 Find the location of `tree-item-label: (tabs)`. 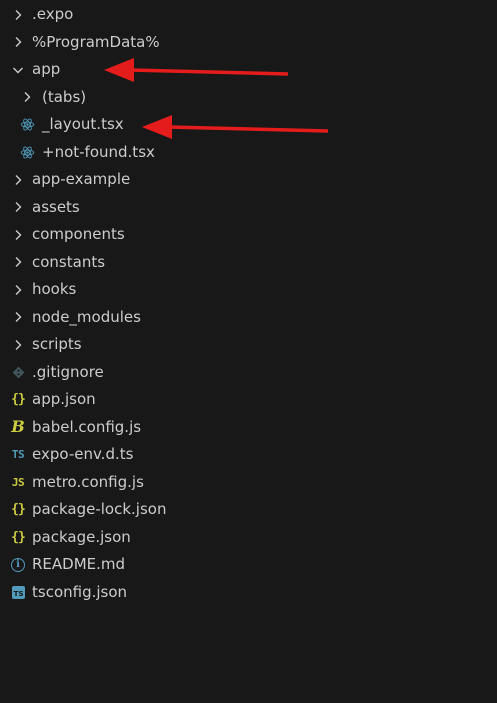

tree-item-label: (tabs) is located at coordinates (64, 96).